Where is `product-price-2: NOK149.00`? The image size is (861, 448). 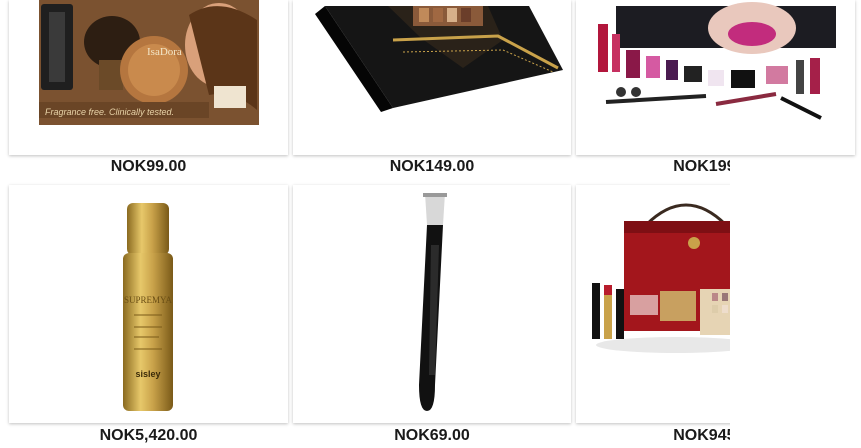 product-price-2: NOK149.00 is located at coordinates (432, 166).